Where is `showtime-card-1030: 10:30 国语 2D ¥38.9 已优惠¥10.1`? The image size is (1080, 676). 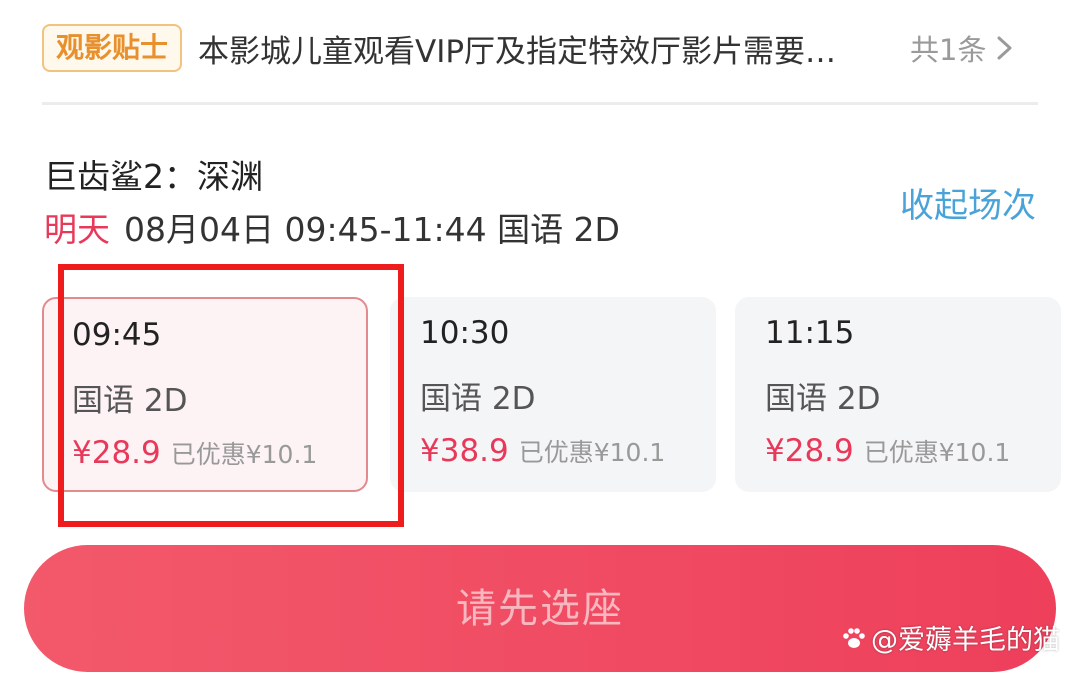
showtime-card-1030: 10:30 国语 2D ¥38.9 已优惠¥10.1 is located at coordinates (553, 394).